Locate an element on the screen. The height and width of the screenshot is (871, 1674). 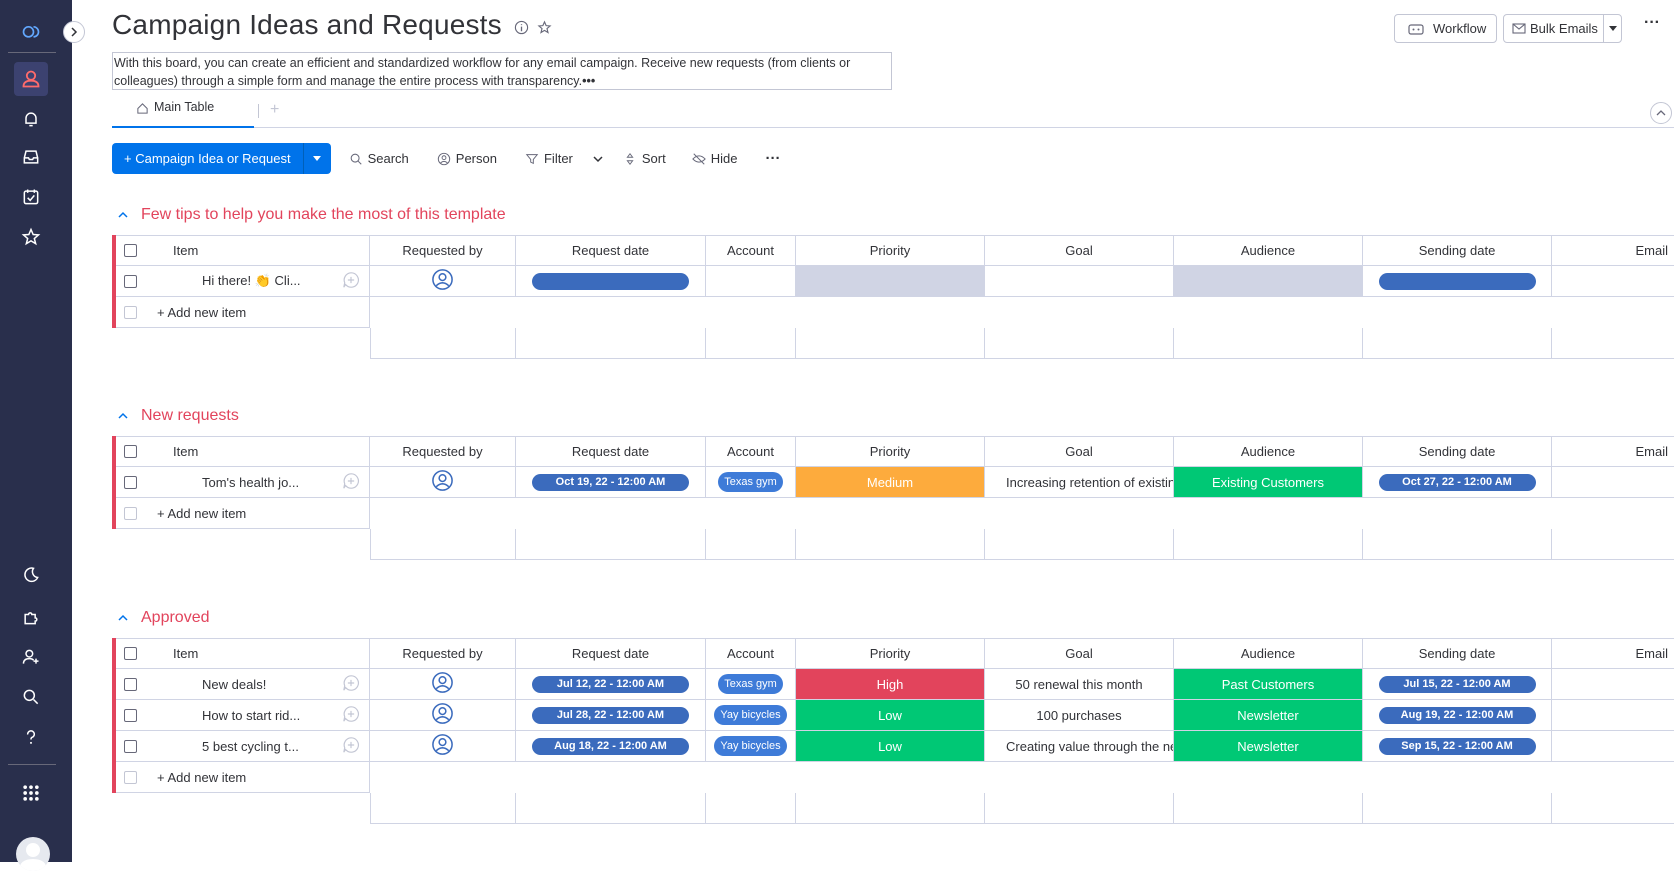
sending-date-pill: Sep 15, 22 - 12:00 AM is located at coordinates (1457, 746).